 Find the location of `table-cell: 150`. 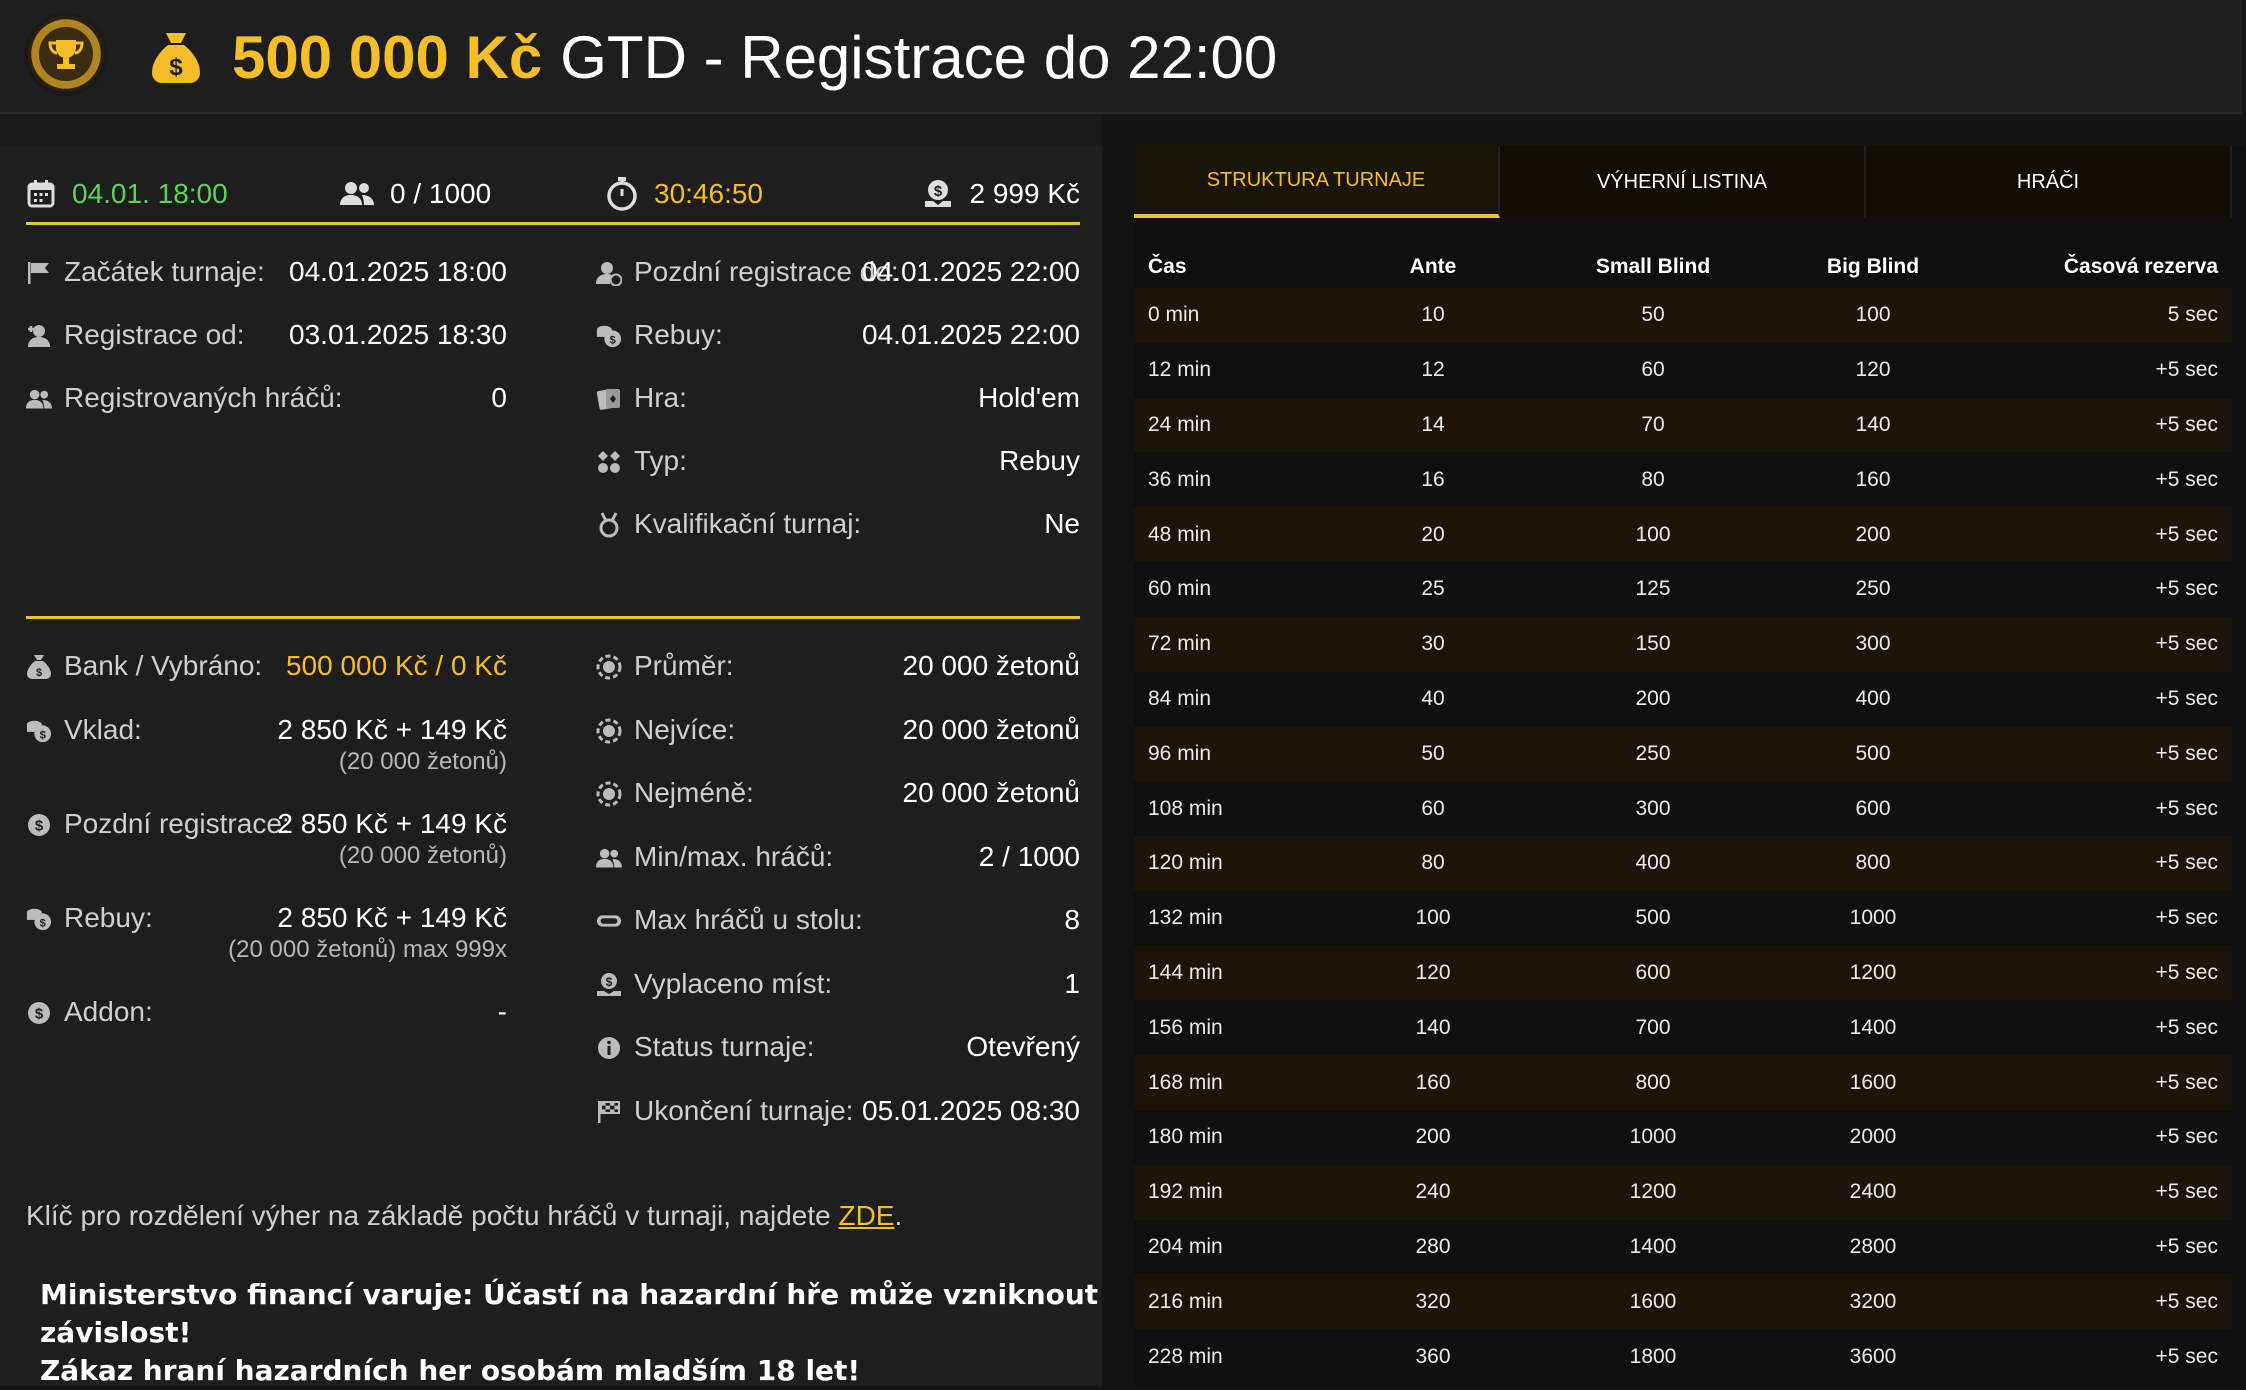

table-cell: 150 is located at coordinates (1653, 644).